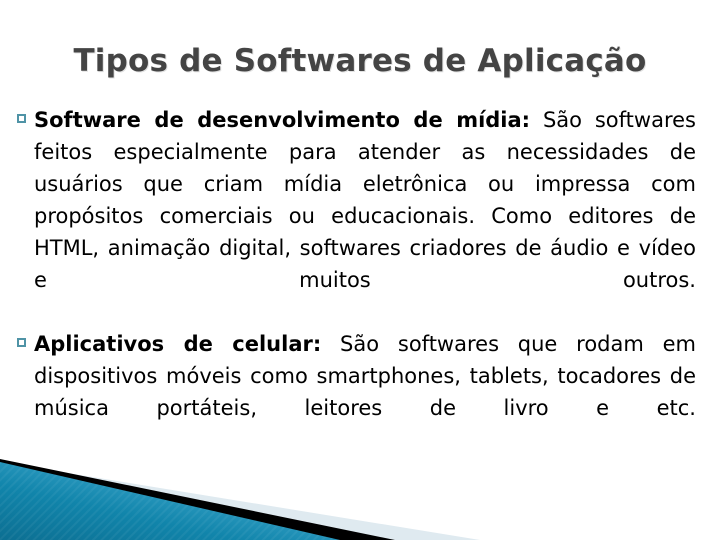  What do you see at coordinates (360, 61) in the screenshot?
I see `slide-title: Tipos de Softwares de Aplicação` at bounding box center [360, 61].